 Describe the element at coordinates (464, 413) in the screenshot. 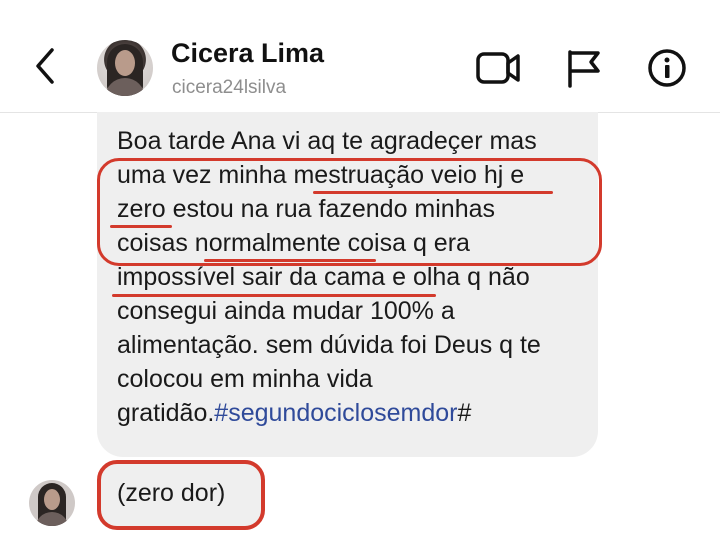

I see `message-line-suffix: #` at that location.